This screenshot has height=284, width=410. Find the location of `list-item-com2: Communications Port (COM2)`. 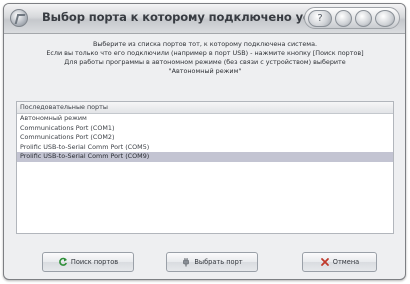

list-item-com2: Communications Port (COM2) is located at coordinates (205, 138).